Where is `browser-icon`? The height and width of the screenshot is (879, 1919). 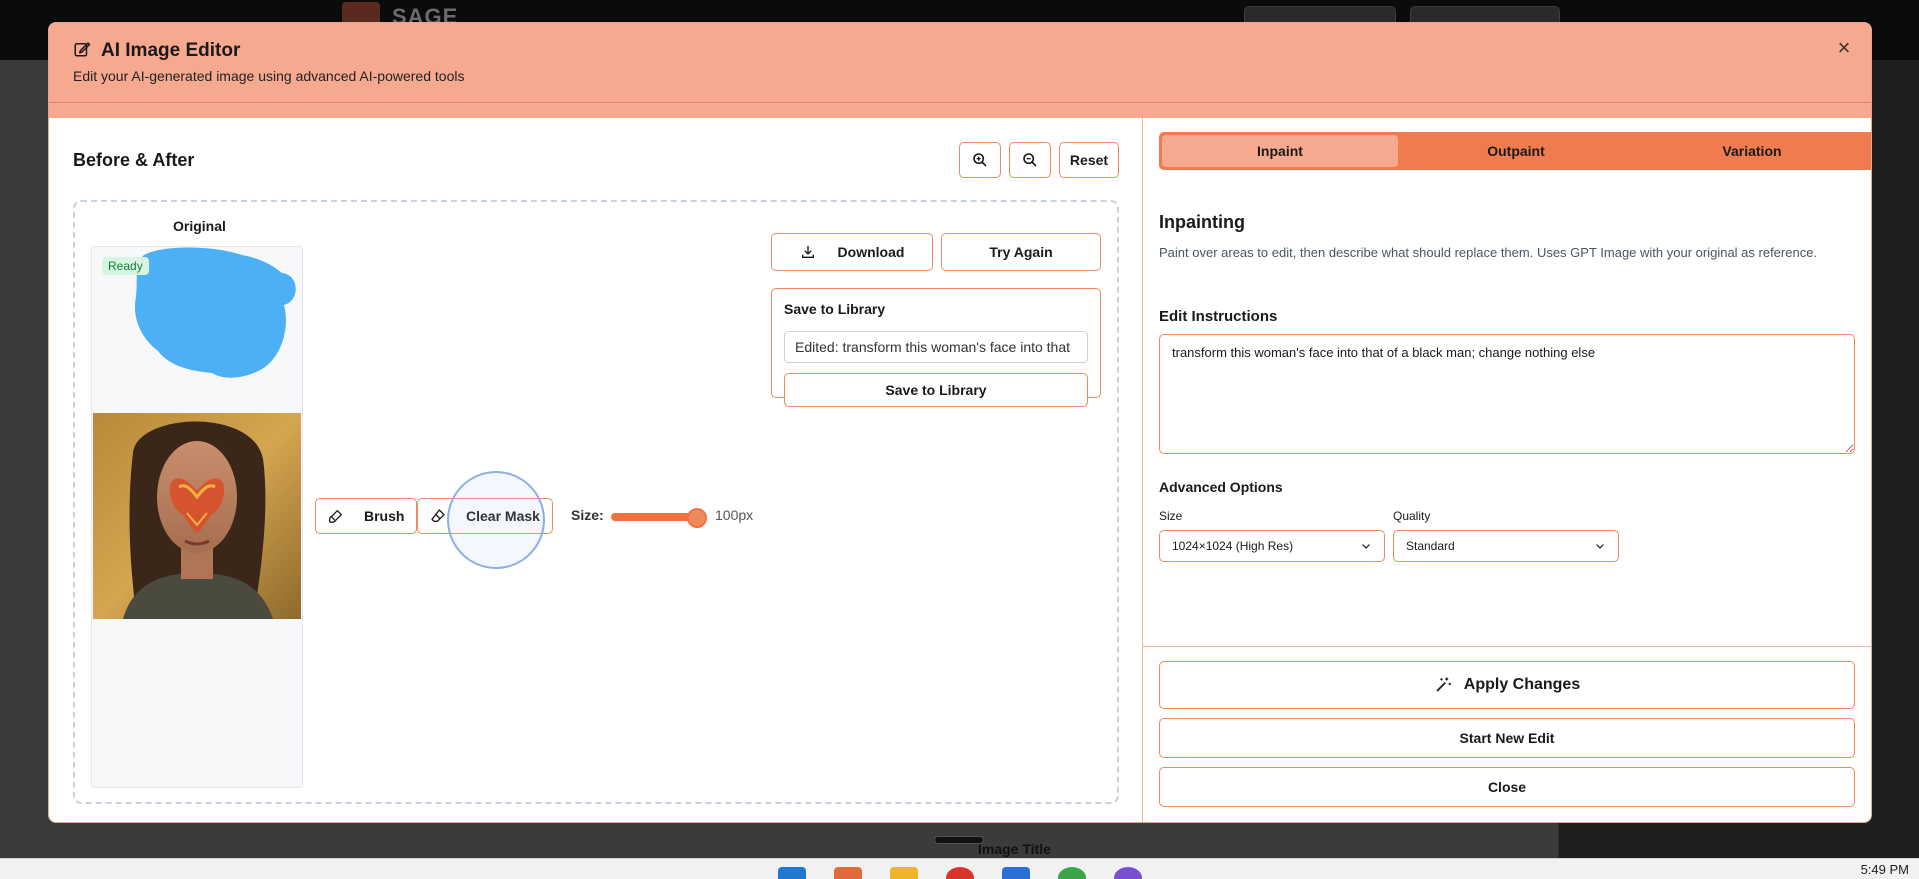 browser-icon is located at coordinates (960, 873).